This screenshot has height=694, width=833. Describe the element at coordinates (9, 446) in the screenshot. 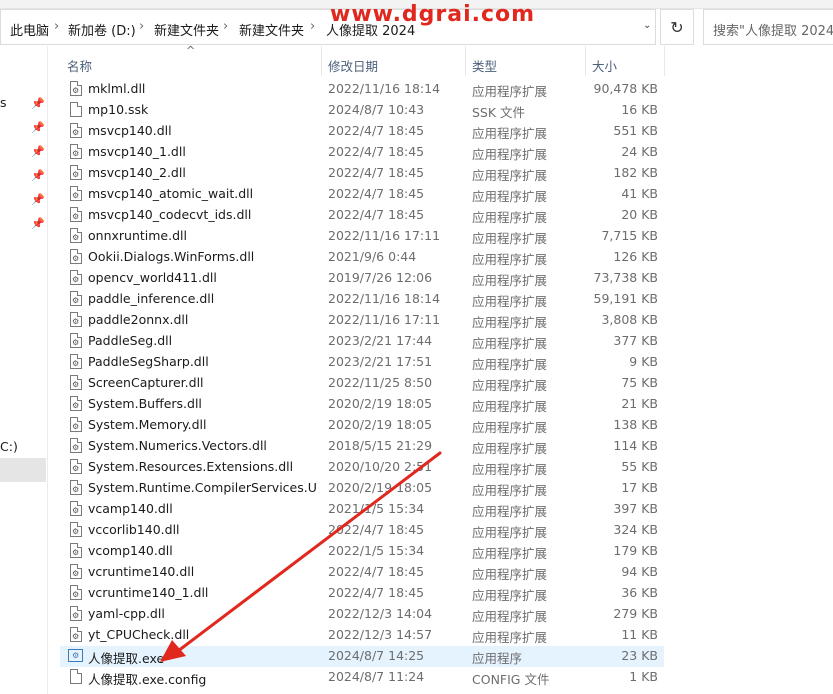

I see `nav-item-drive-c: C:)` at that location.